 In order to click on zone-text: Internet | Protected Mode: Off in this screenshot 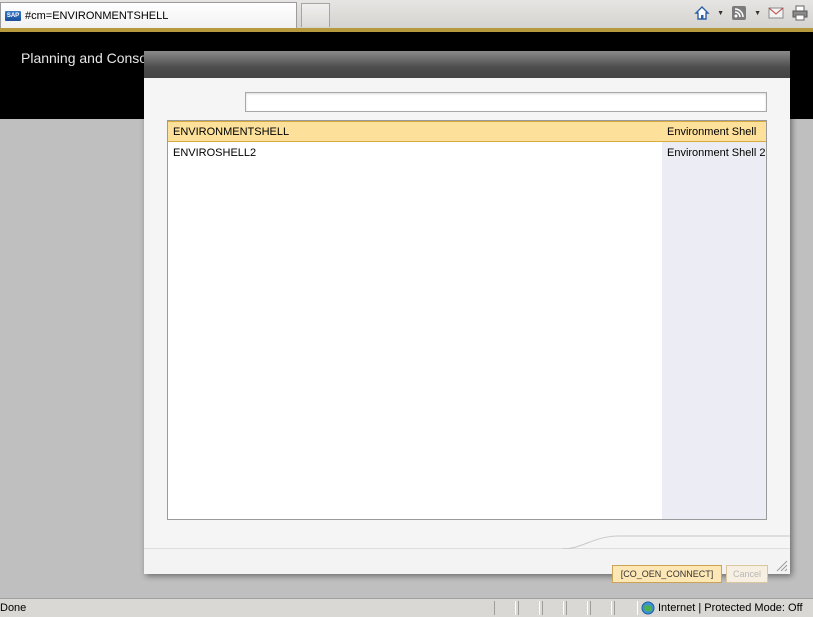, I will do `click(730, 608)`.